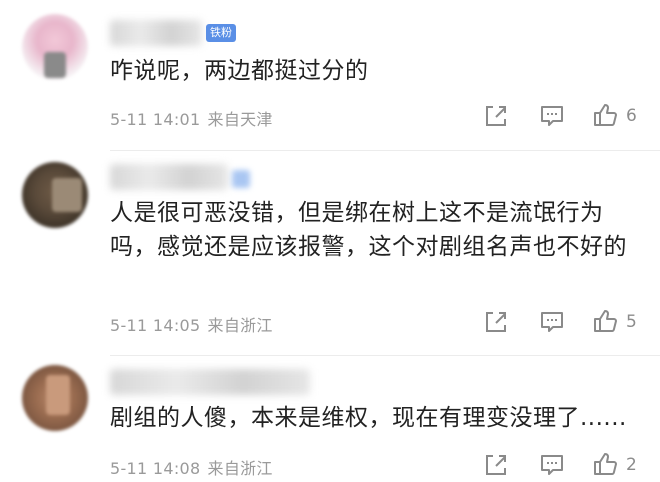 The image size is (660, 482). I want to click on comment-meta: 5-11 14:08 来自浙江, so click(191, 467).